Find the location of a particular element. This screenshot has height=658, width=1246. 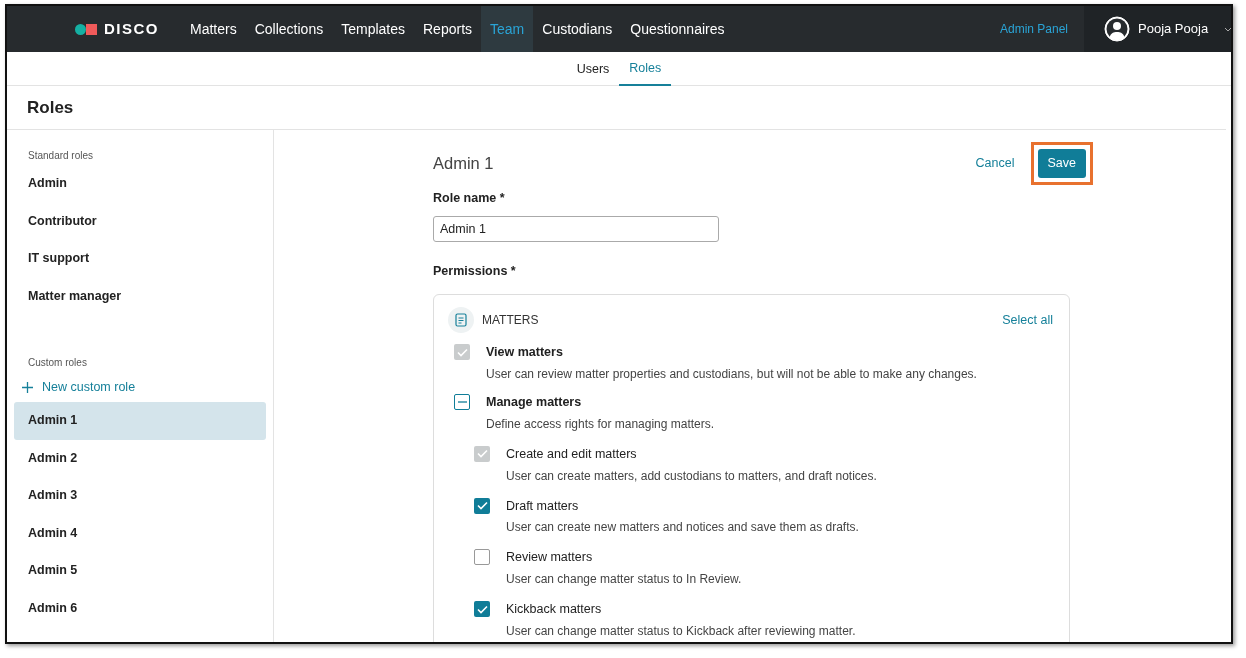

group-title: MATTERS is located at coordinates (511, 321).